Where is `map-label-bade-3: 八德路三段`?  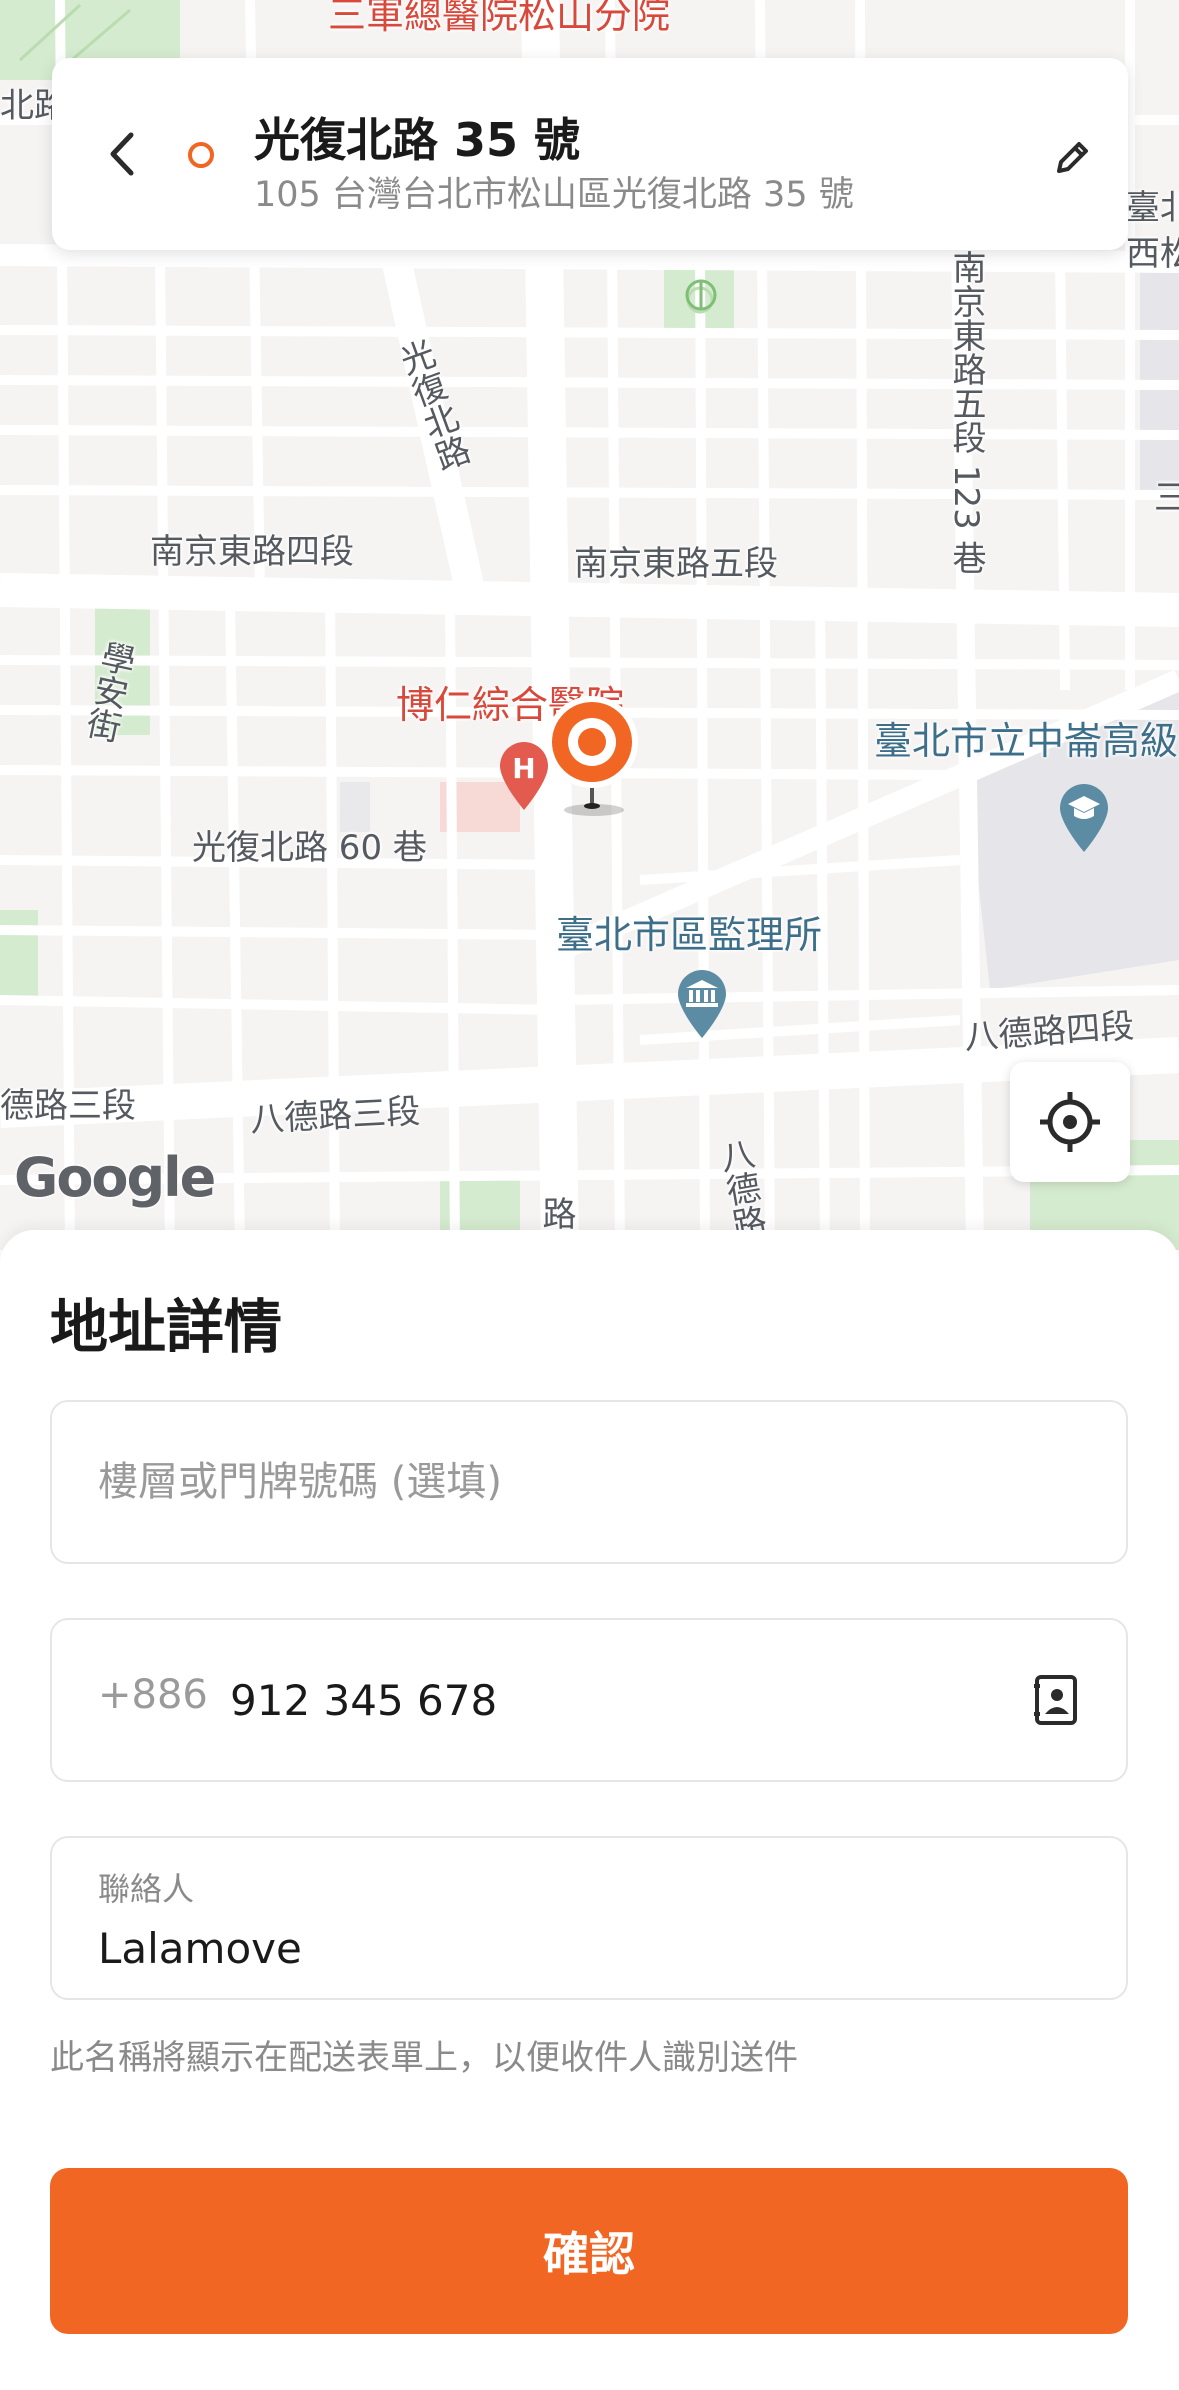
map-label-bade-3: 八德路三段 is located at coordinates (335, 1116).